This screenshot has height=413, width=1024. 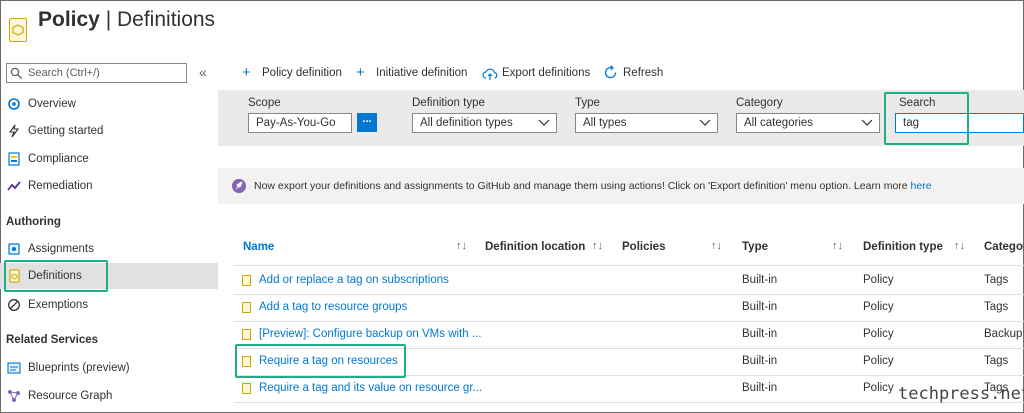 I want to click on resource-graph-icon, so click(x=14, y=396).